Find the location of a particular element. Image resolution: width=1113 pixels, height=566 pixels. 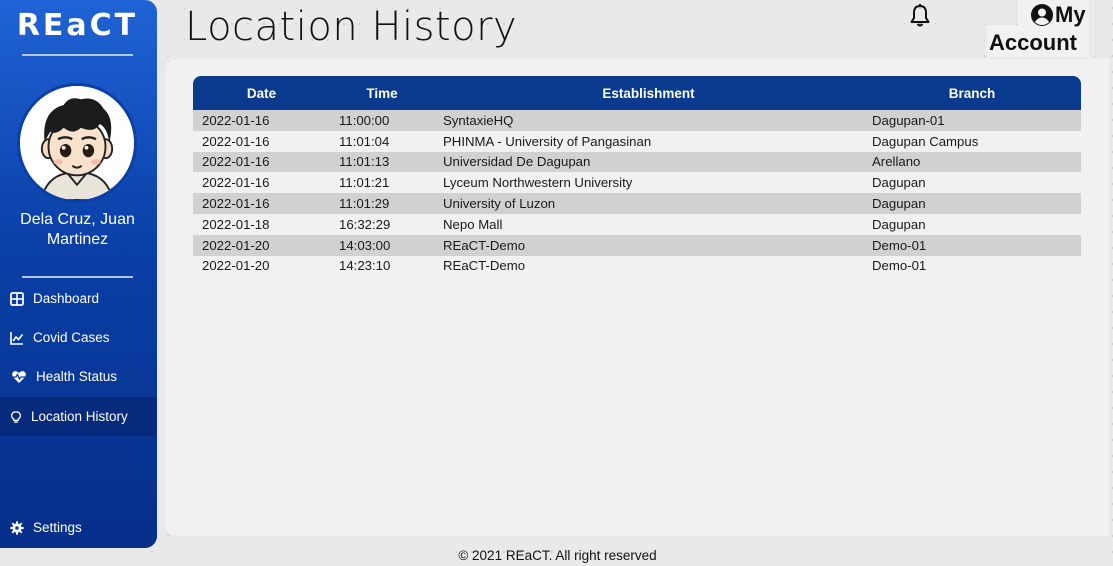

profile-name: Dela Cruz, Juan Martinez is located at coordinates (77, 230).